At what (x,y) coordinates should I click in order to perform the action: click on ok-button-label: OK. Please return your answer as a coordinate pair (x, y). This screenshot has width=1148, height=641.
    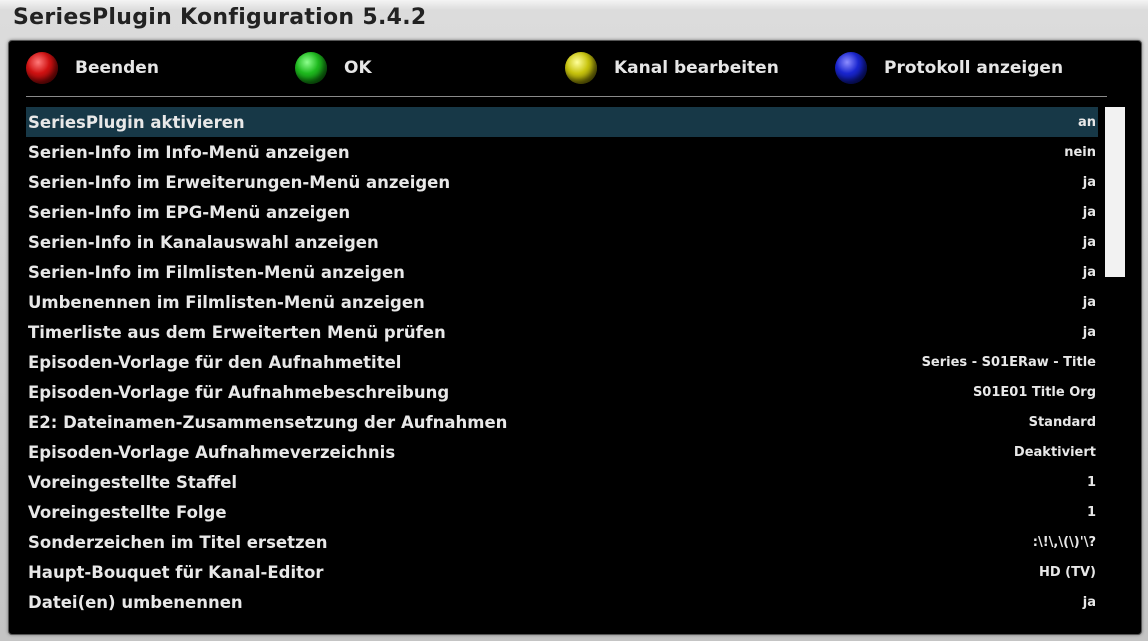
    Looking at the image, I should click on (358, 68).